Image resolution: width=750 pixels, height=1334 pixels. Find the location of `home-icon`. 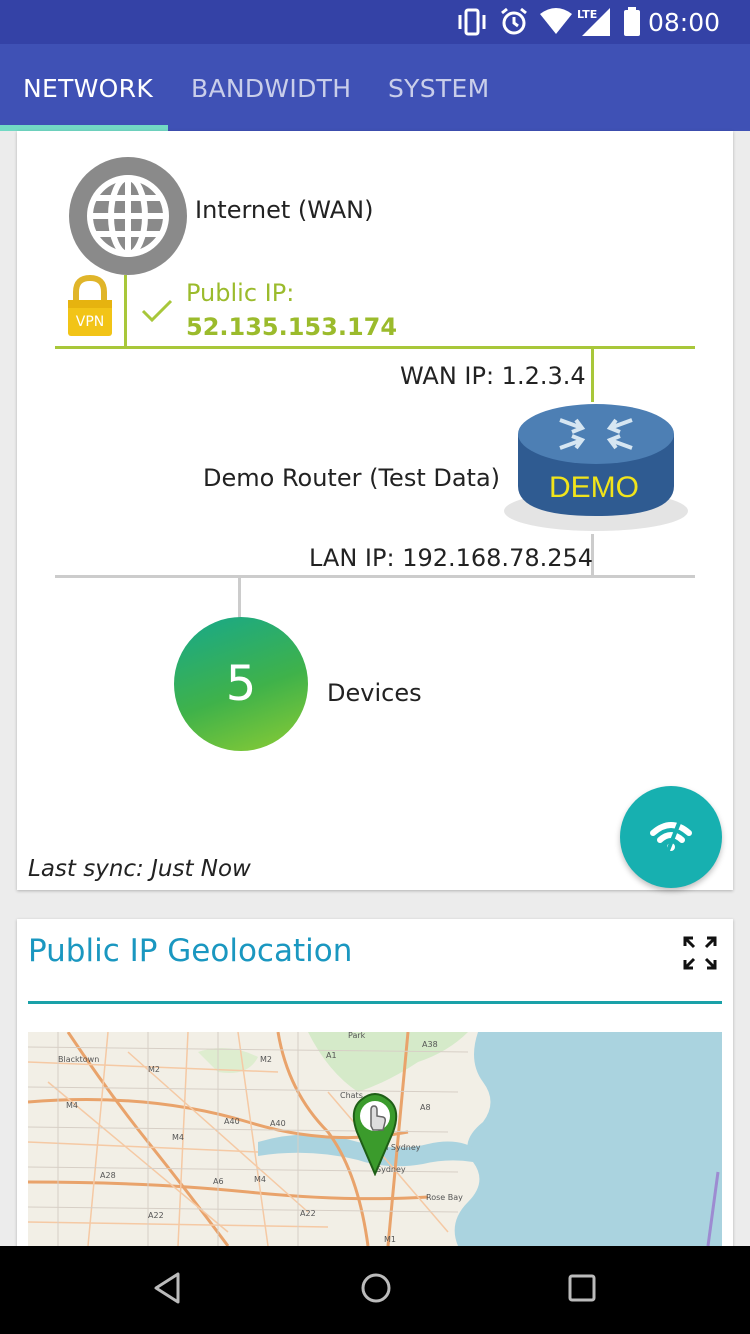

home-icon is located at coordinates (376, 1288).